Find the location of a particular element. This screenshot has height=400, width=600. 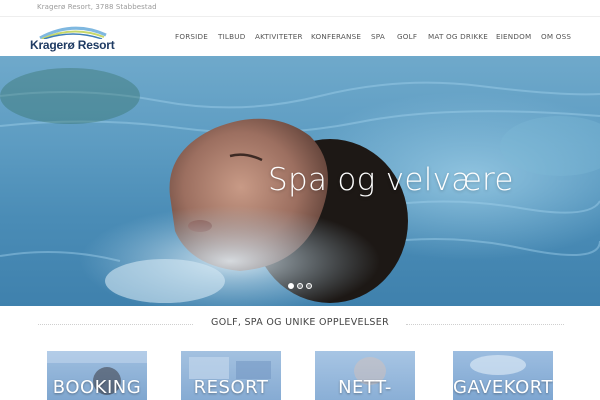

nav-item-mat-og-drikke: MAT OG DRIKKE is located at coordinates (458, 36).